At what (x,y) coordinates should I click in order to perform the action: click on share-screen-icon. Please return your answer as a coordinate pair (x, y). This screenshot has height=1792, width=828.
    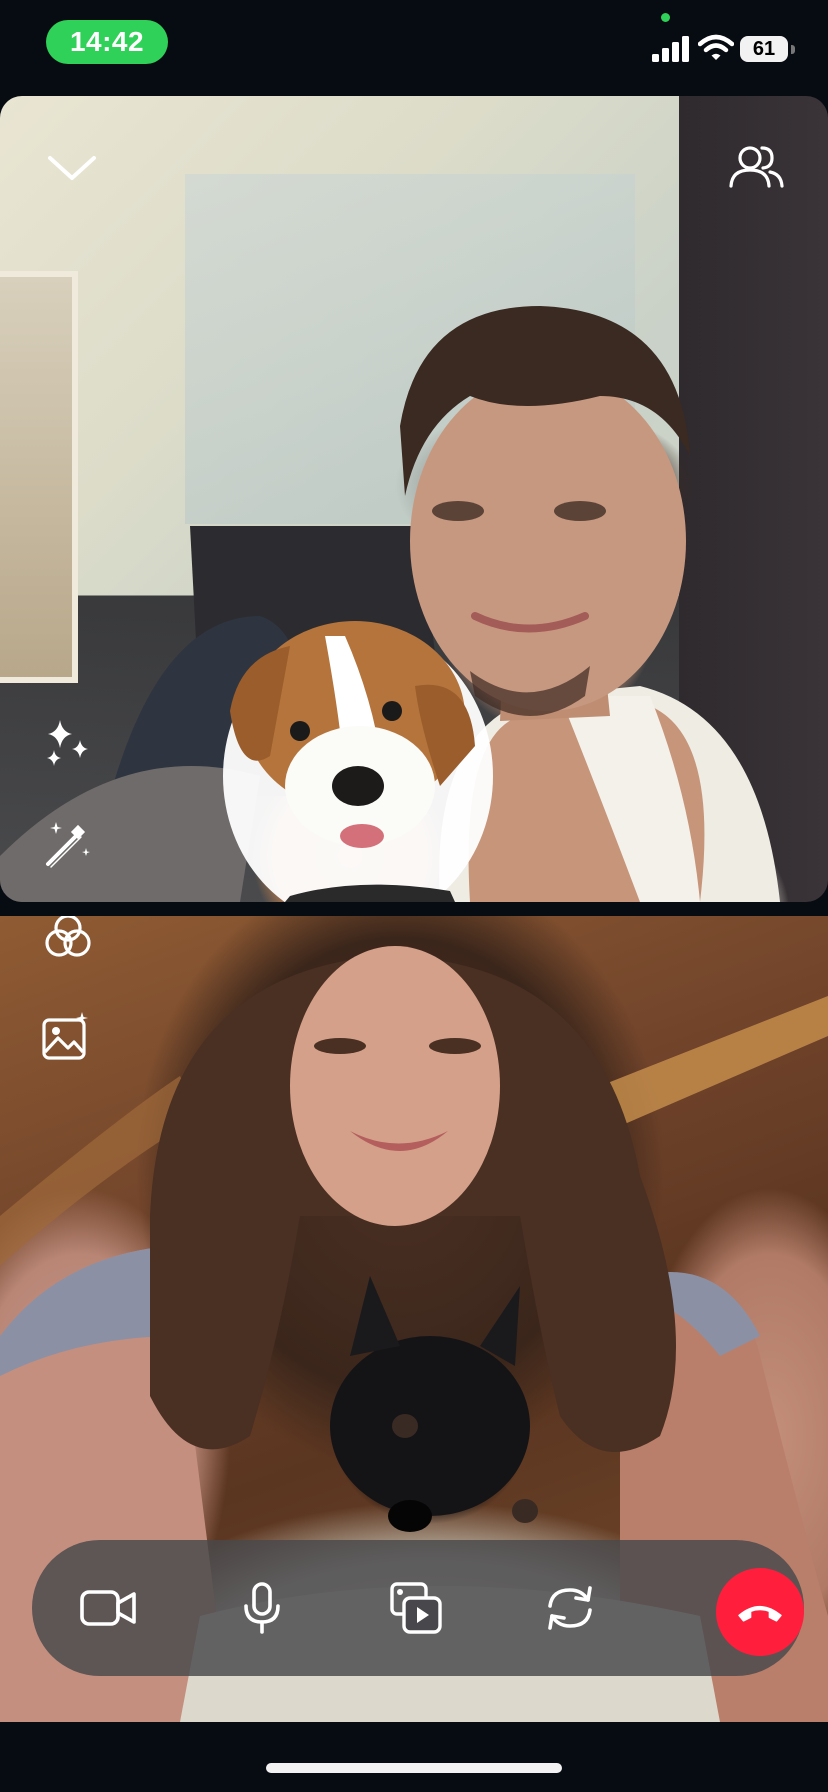
    Looking at the image, I should click on (416, 1608).